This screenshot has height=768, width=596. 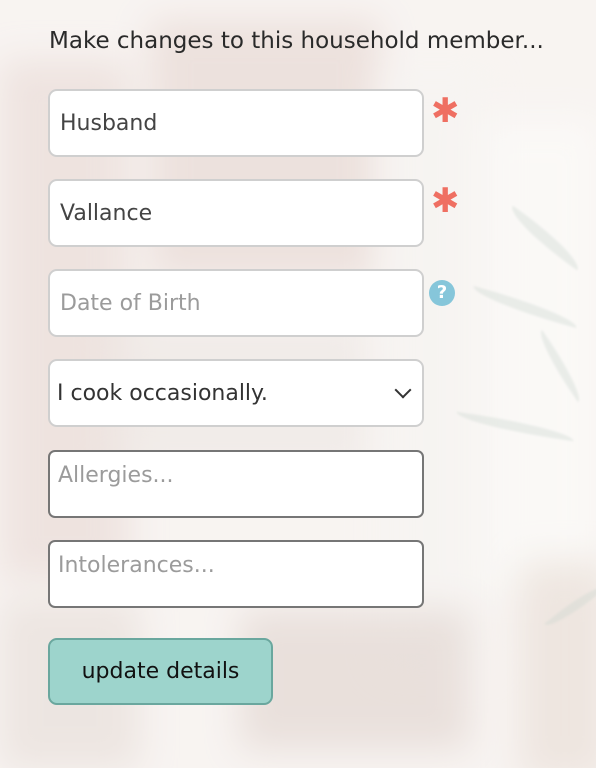 I want to click on last-name-input, so click(x=236, y=213).